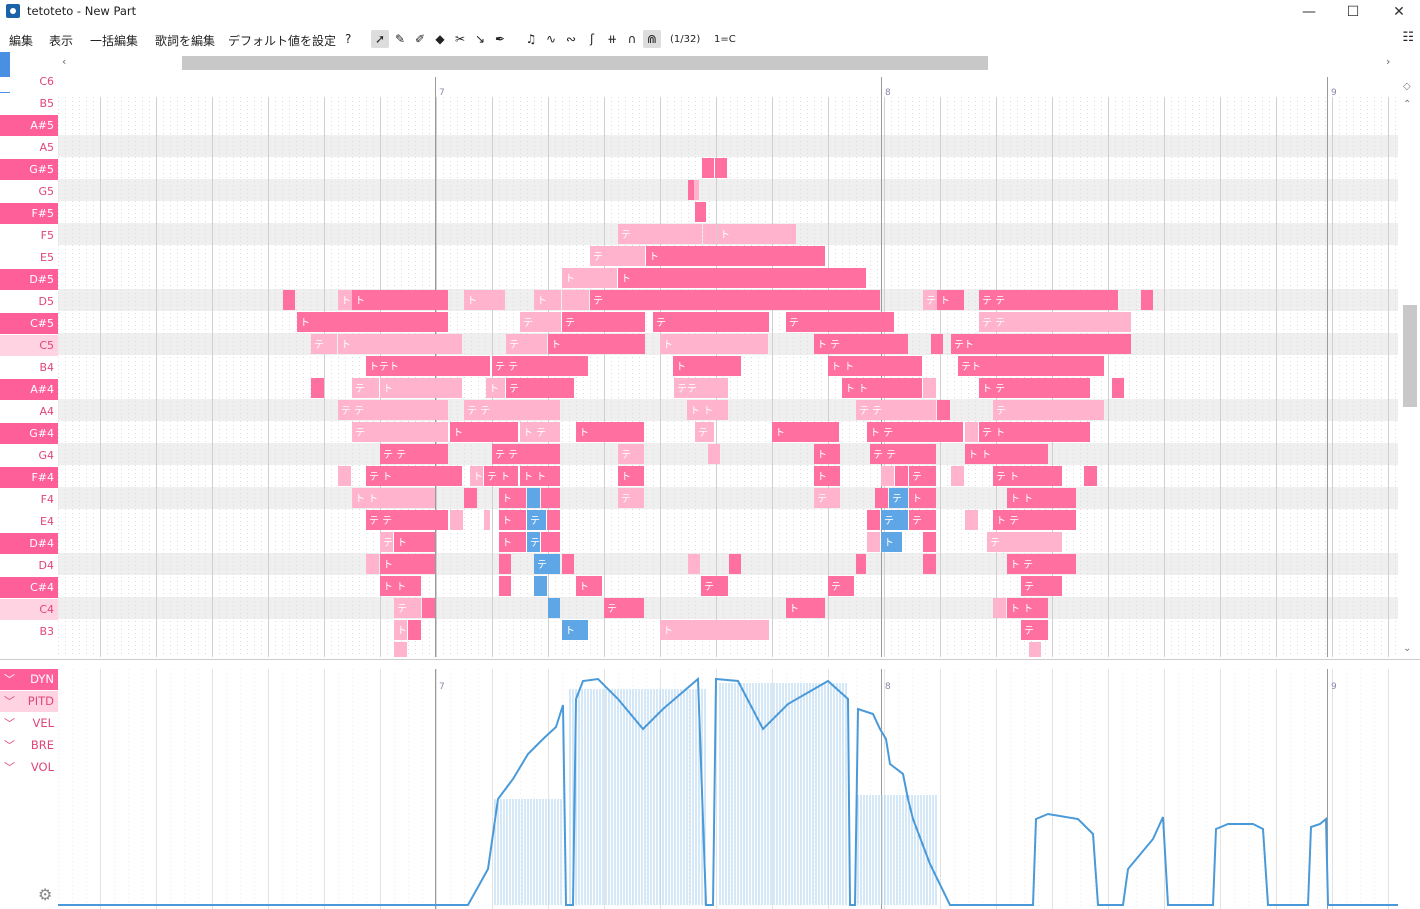  I want to click on key-e5: E5, so click(29, 257).